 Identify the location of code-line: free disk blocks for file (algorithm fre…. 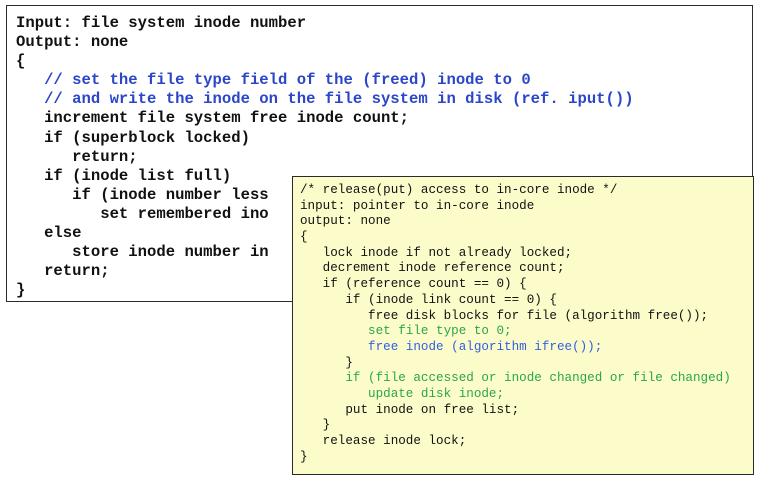
(504, 315).